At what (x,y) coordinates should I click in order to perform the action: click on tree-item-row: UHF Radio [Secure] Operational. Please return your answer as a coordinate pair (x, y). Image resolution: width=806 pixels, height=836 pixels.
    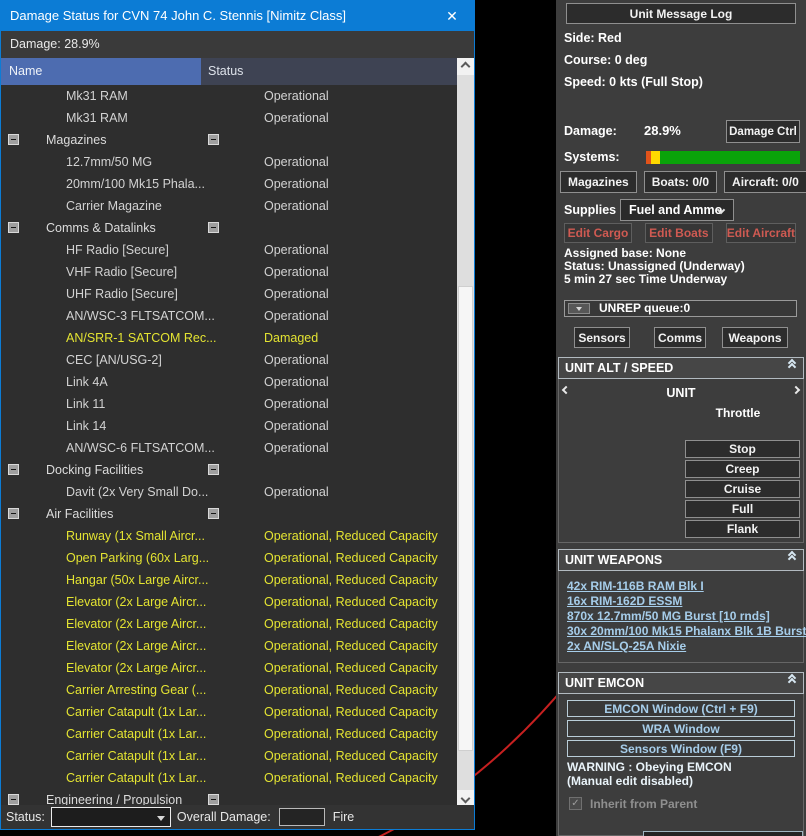
    Looking at the image, I should click on (229, 294).